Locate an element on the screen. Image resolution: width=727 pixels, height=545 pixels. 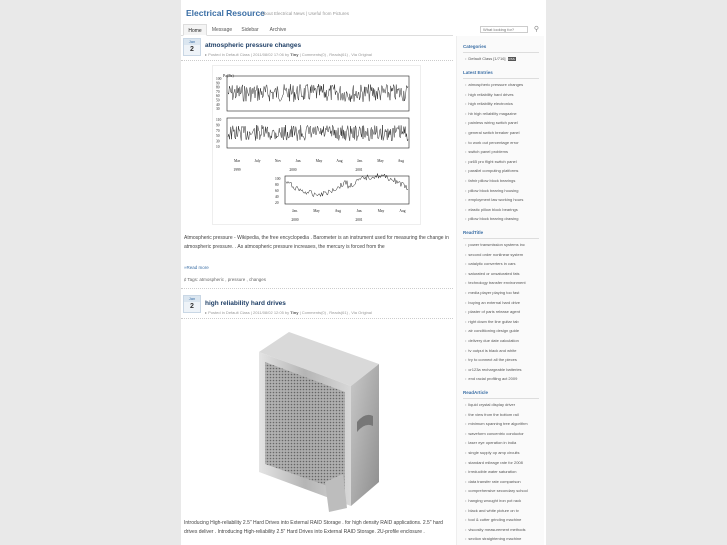
read-title-link-label: power transmission systems inc is located at coordinates (496, 244).